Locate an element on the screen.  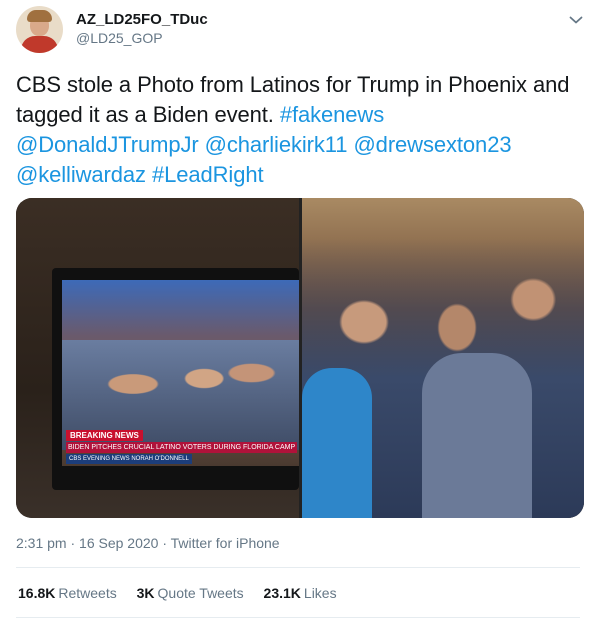
tweet-date: 16 Sep 2020 is located at coordinates (118, 543).